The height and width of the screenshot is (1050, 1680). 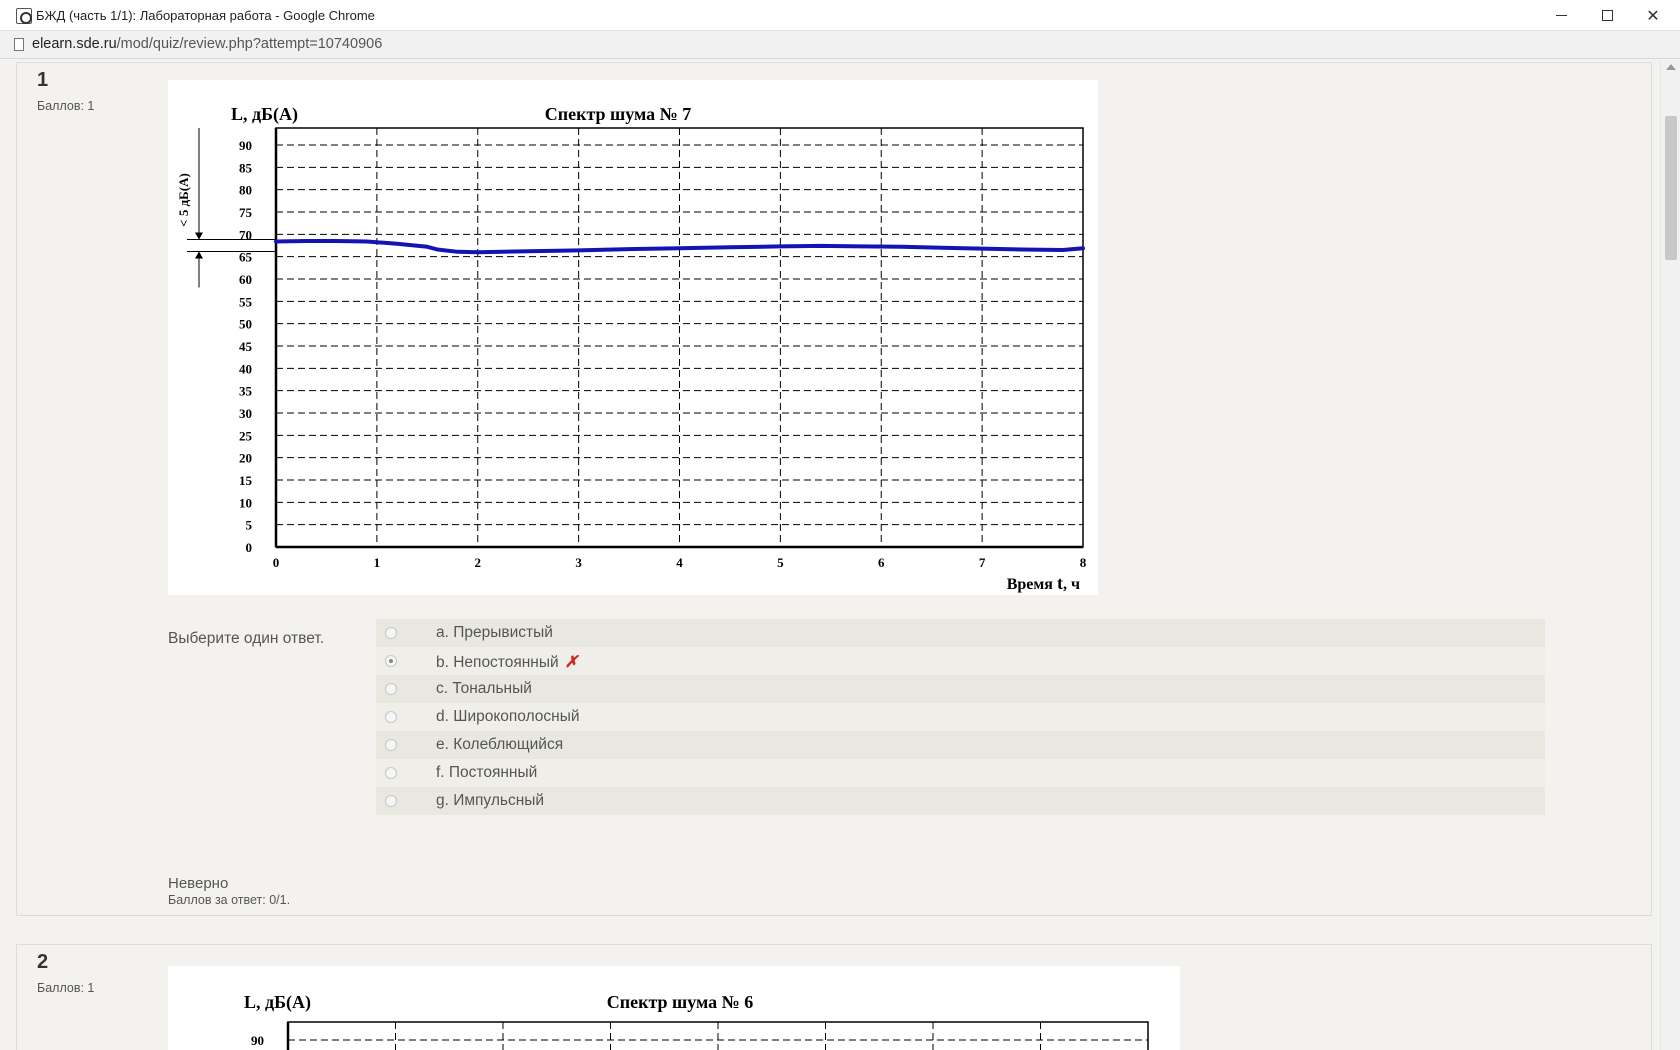 What do you see at coordinates (43, 80) in the screenshot?
I see `question-number: 1` at bounding box center [43, 80].